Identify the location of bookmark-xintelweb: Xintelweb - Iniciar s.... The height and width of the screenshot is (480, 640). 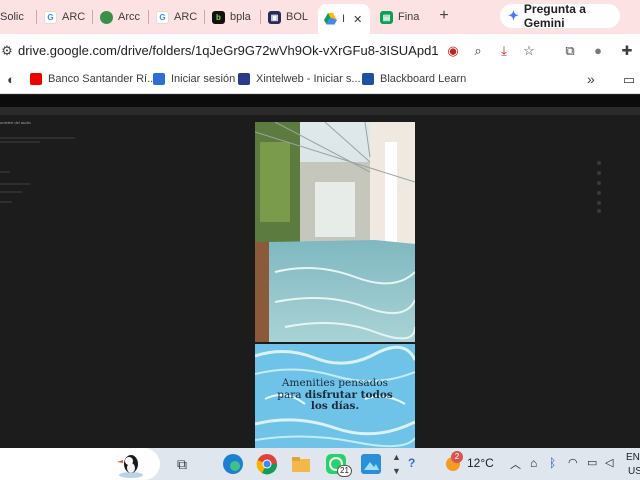
(299, 79).